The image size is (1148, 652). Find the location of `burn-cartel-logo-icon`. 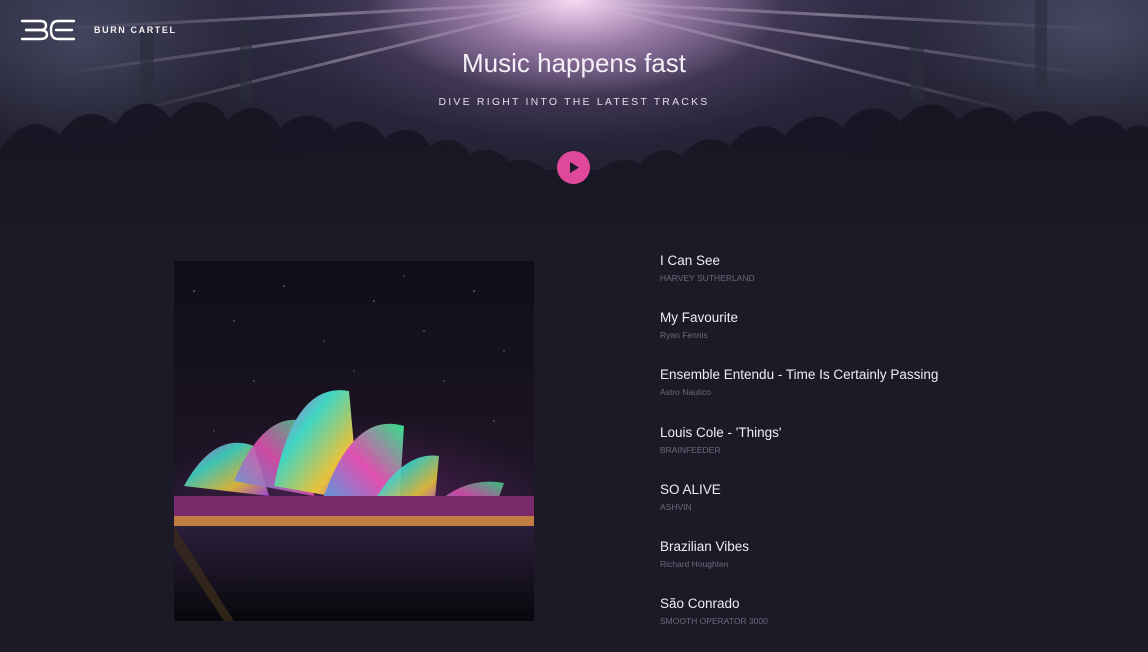

burn-cartel-logo-icon is located at coordinates (48, 30).